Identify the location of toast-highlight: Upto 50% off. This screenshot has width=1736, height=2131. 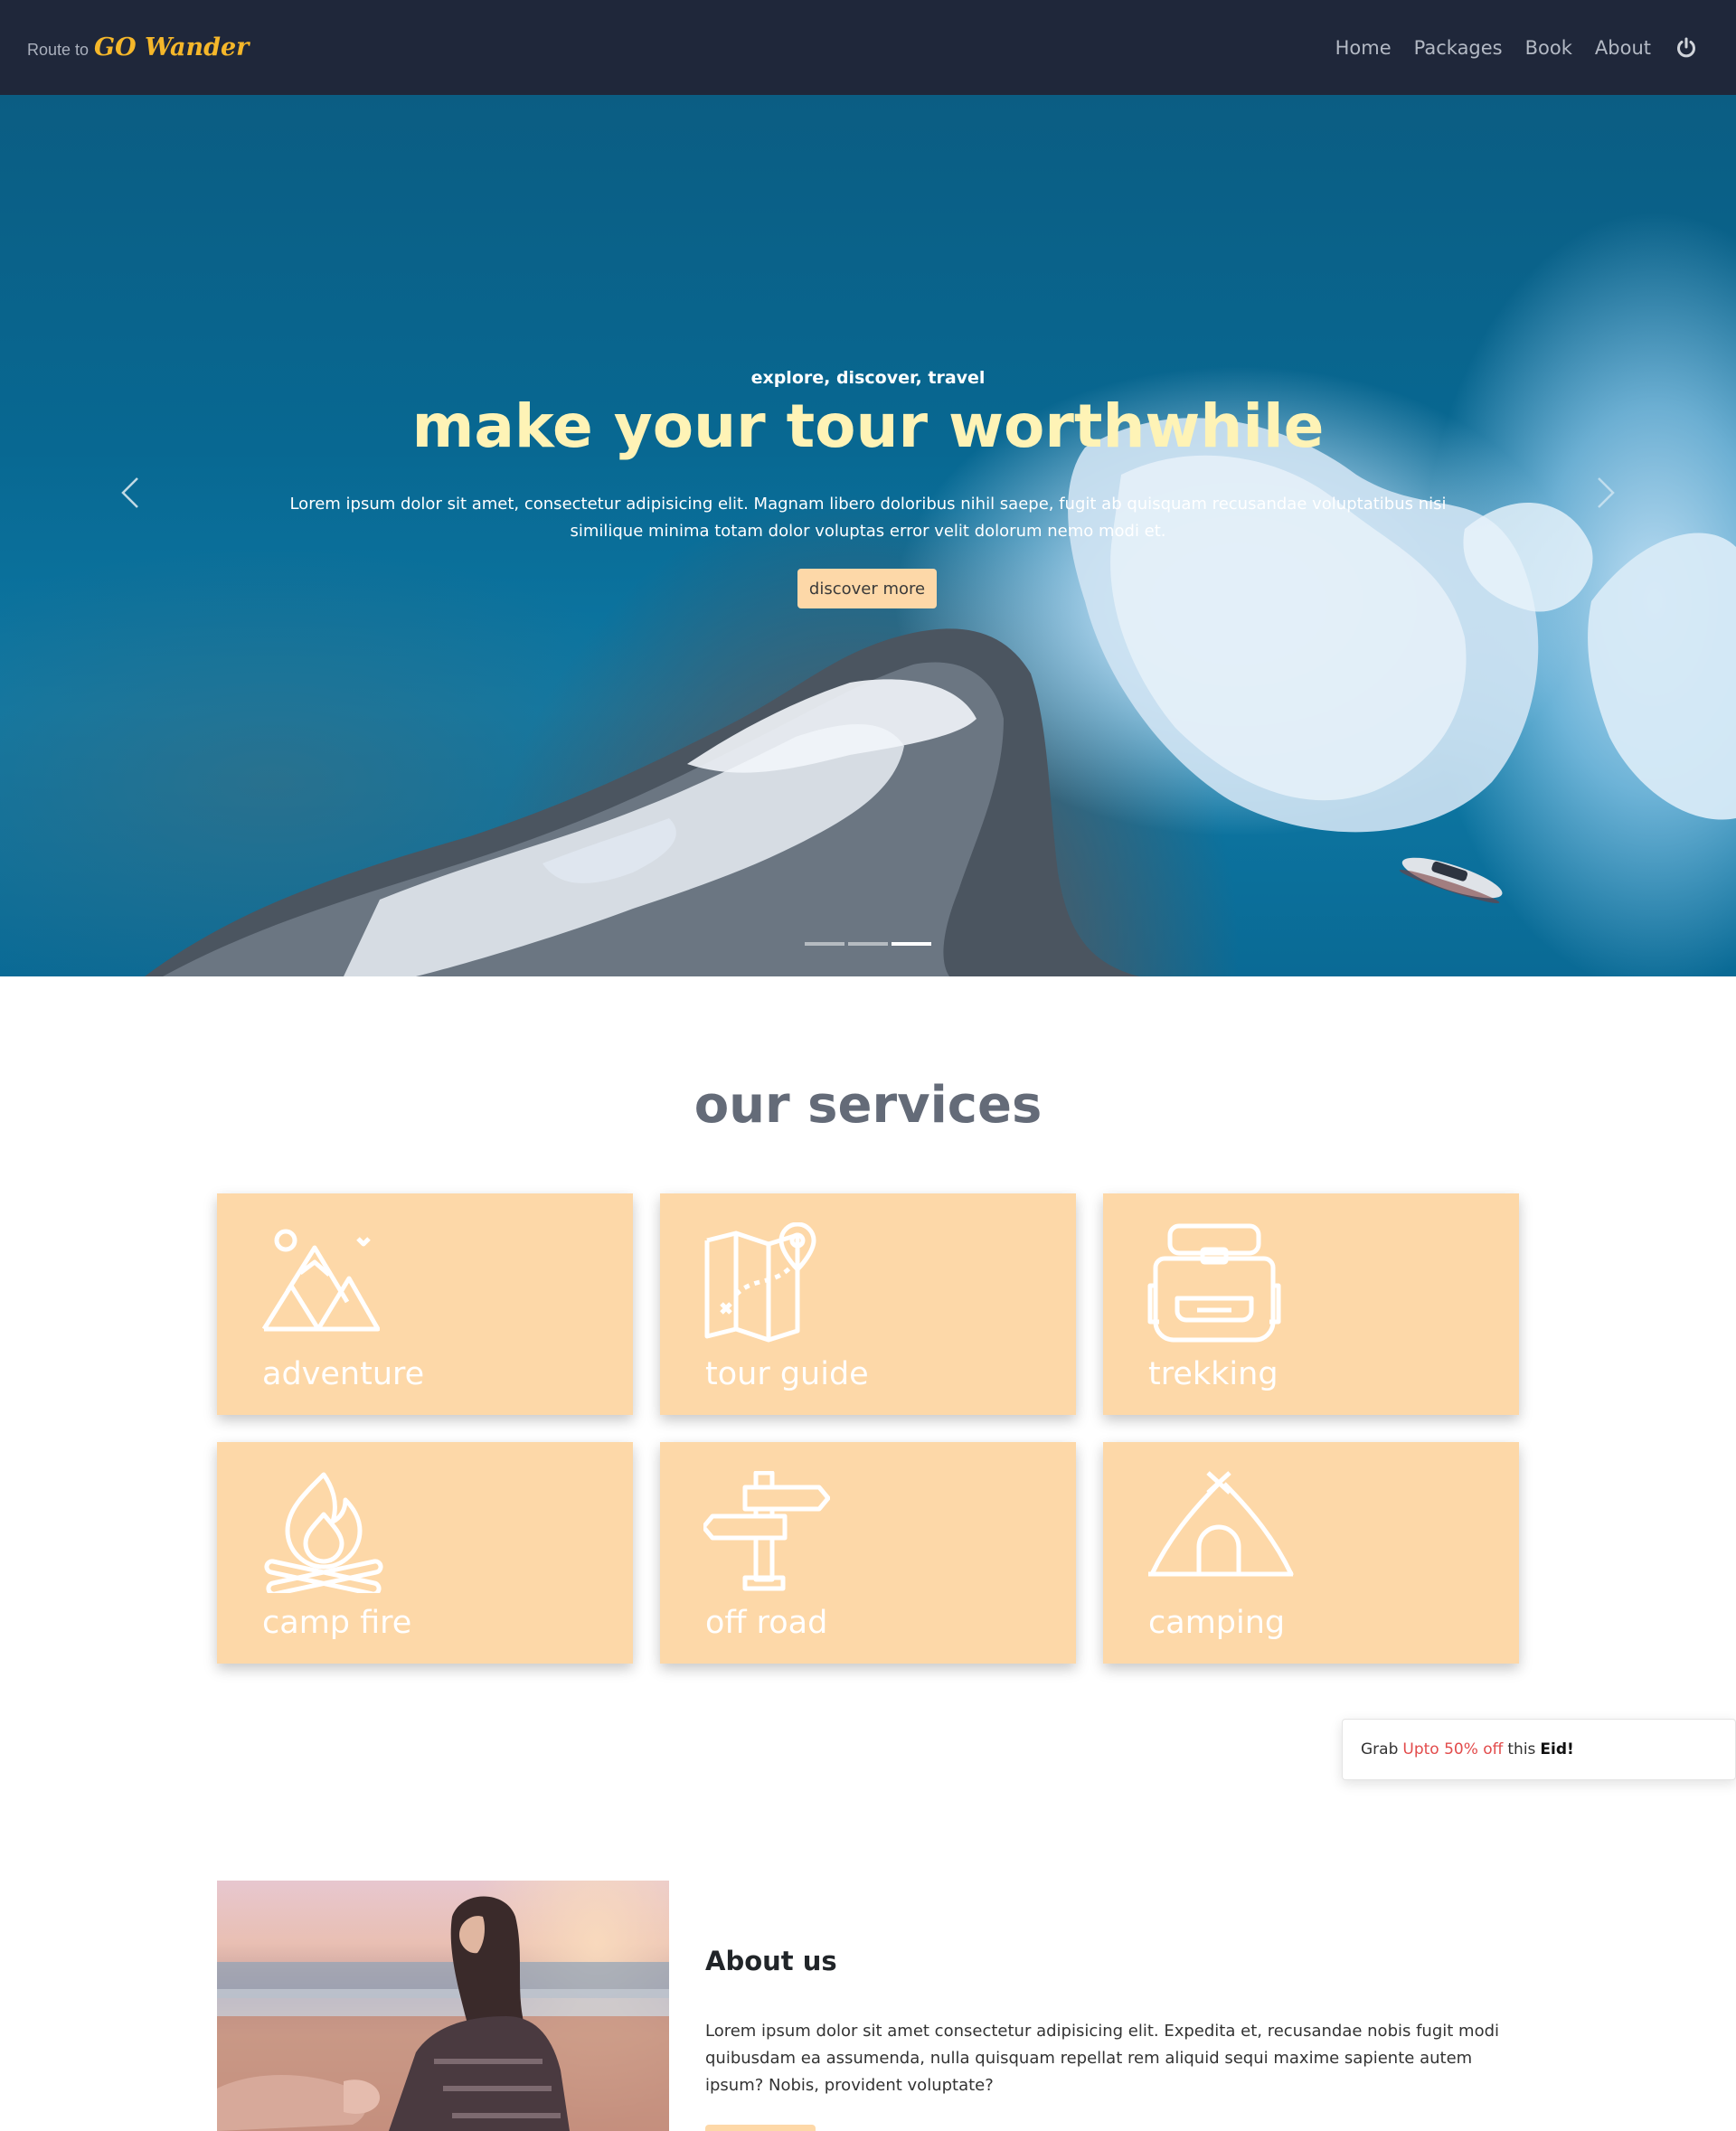
(1453, 1749).